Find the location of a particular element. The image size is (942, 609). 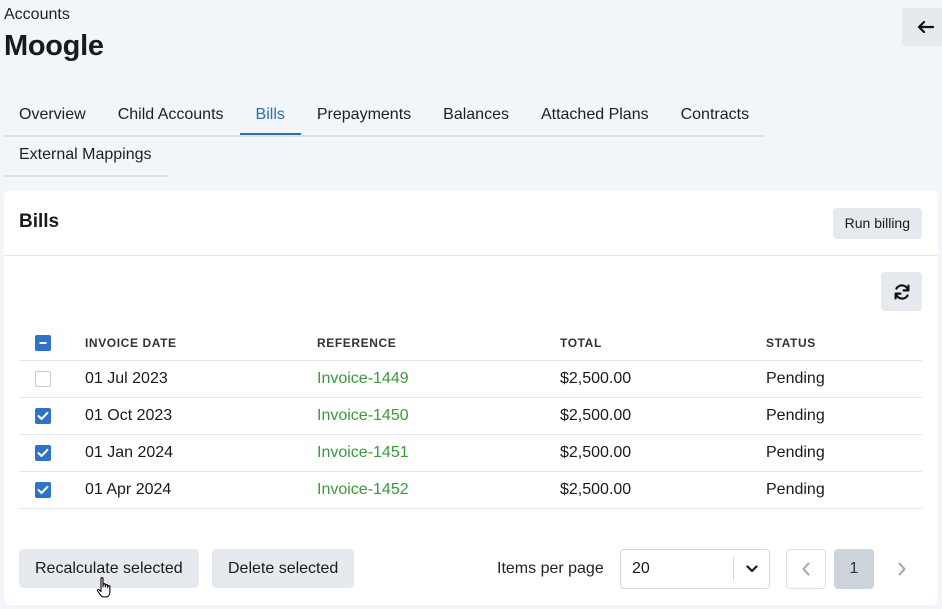

refresh-button is located at coordinates (901, 291).